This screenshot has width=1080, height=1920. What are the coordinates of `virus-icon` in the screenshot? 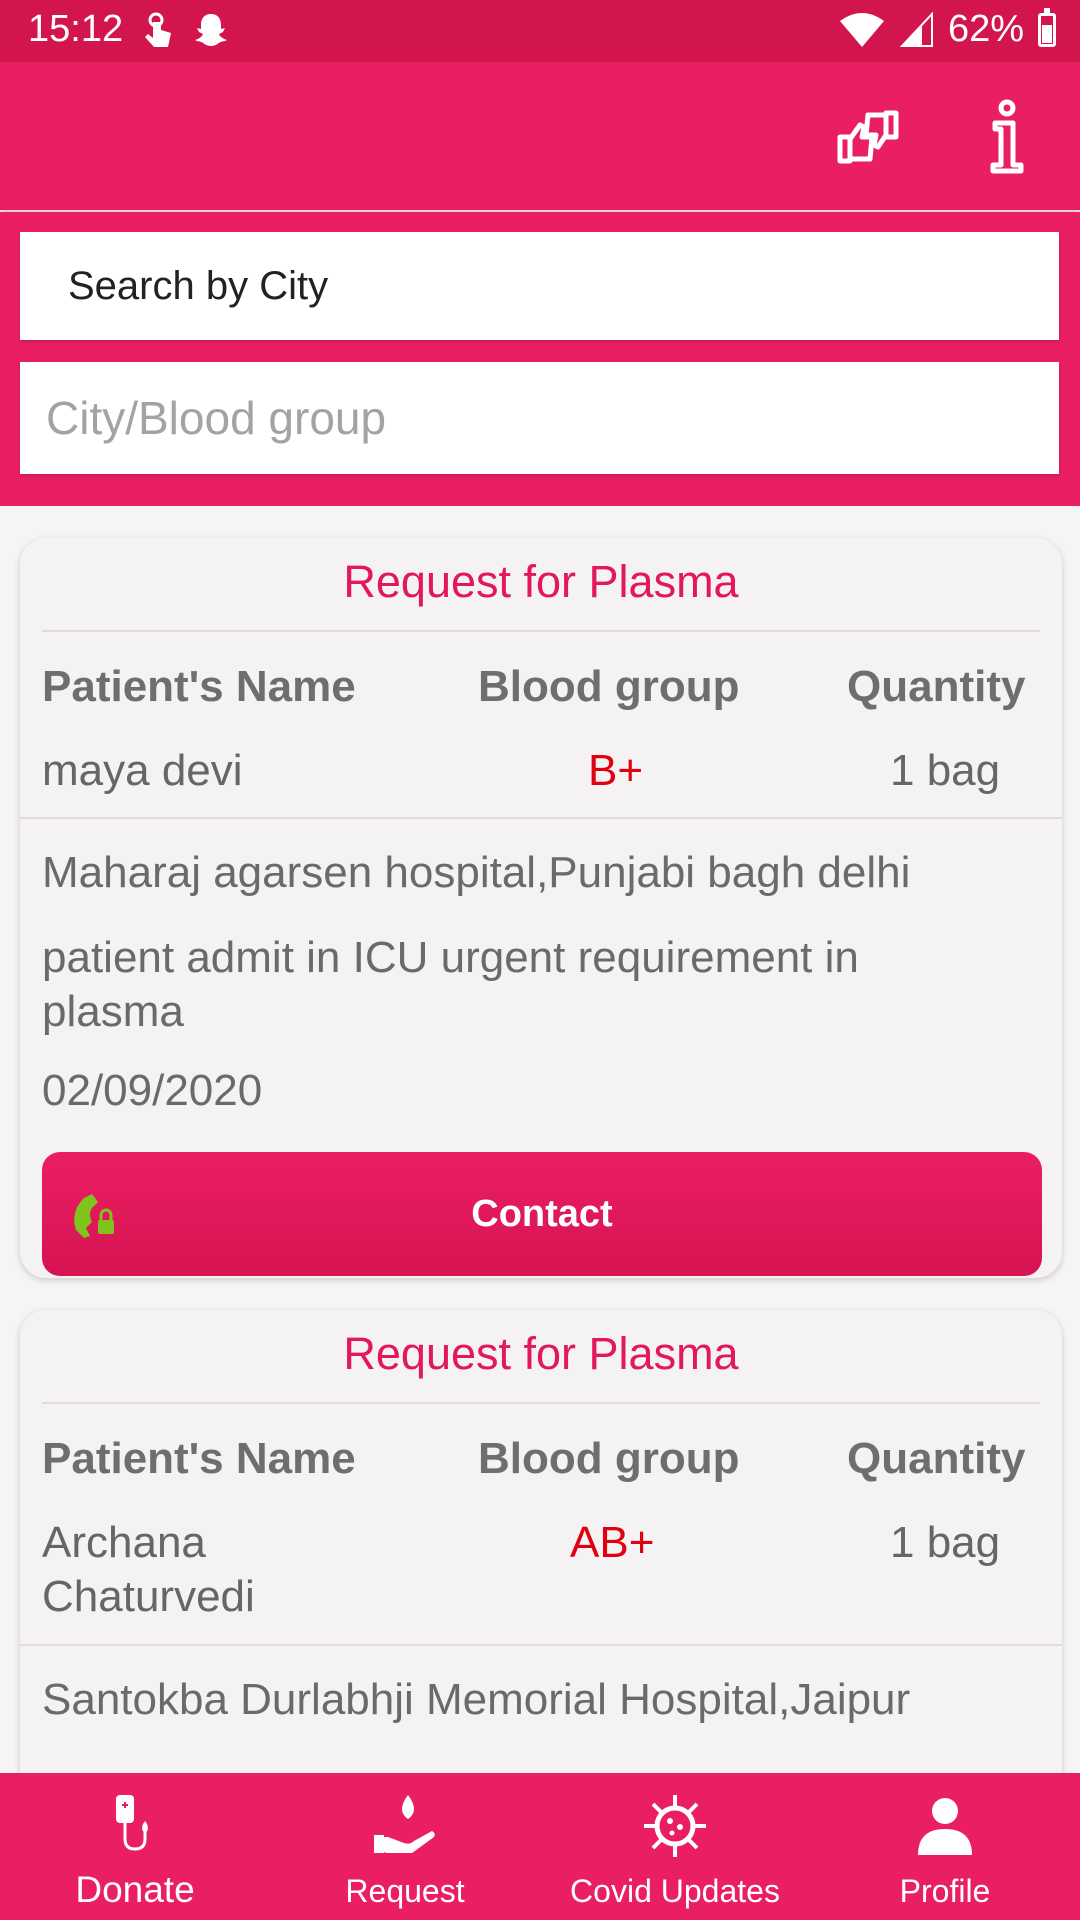 It's located at (675, 1826).